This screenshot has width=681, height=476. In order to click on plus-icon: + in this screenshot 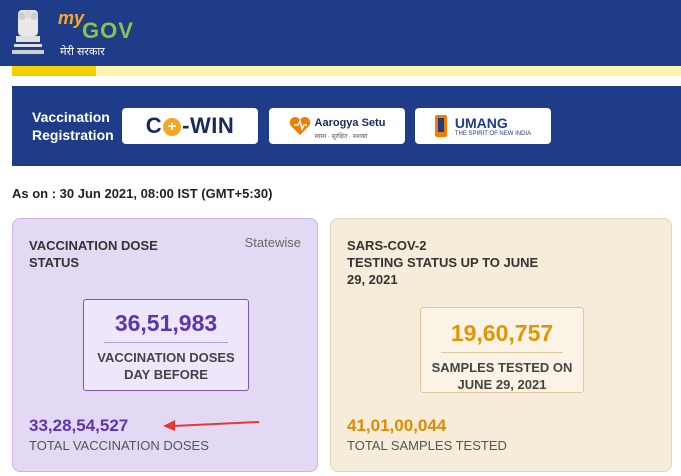, I will do `click(172, 127)`.